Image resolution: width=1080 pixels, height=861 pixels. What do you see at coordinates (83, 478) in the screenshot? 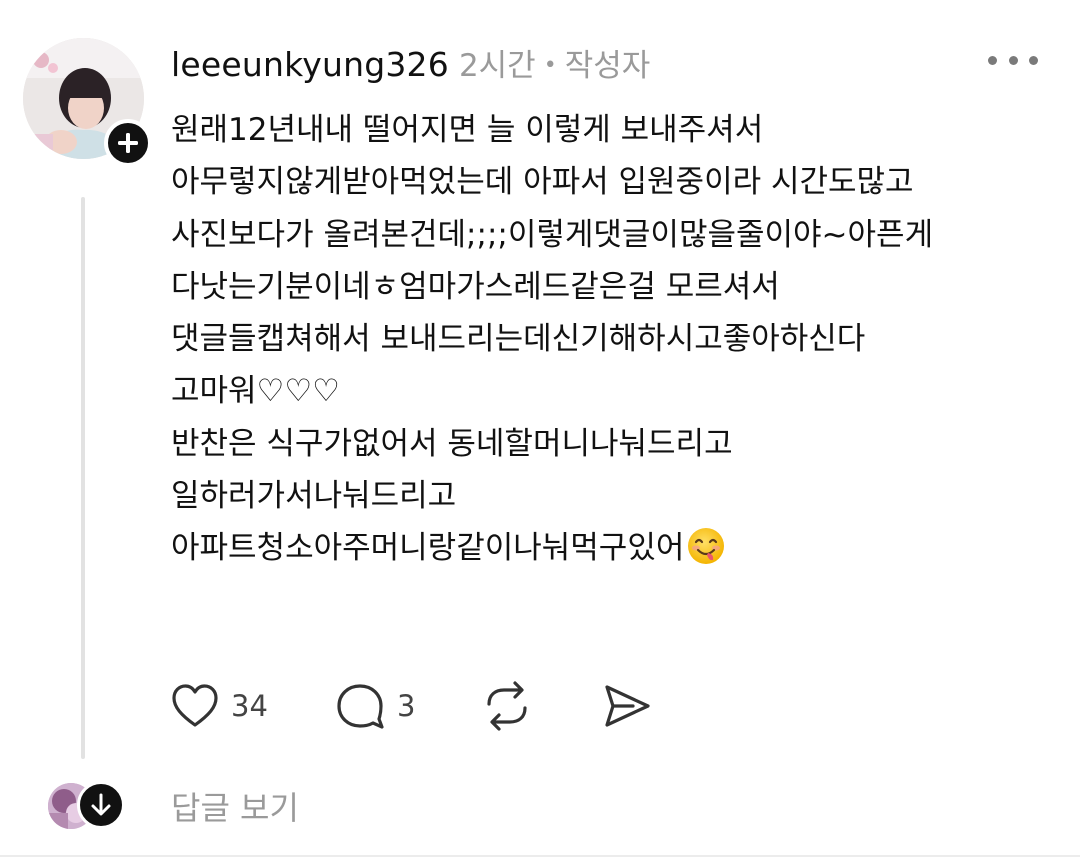
I see `thread-line` at bounding box center [83, 478].